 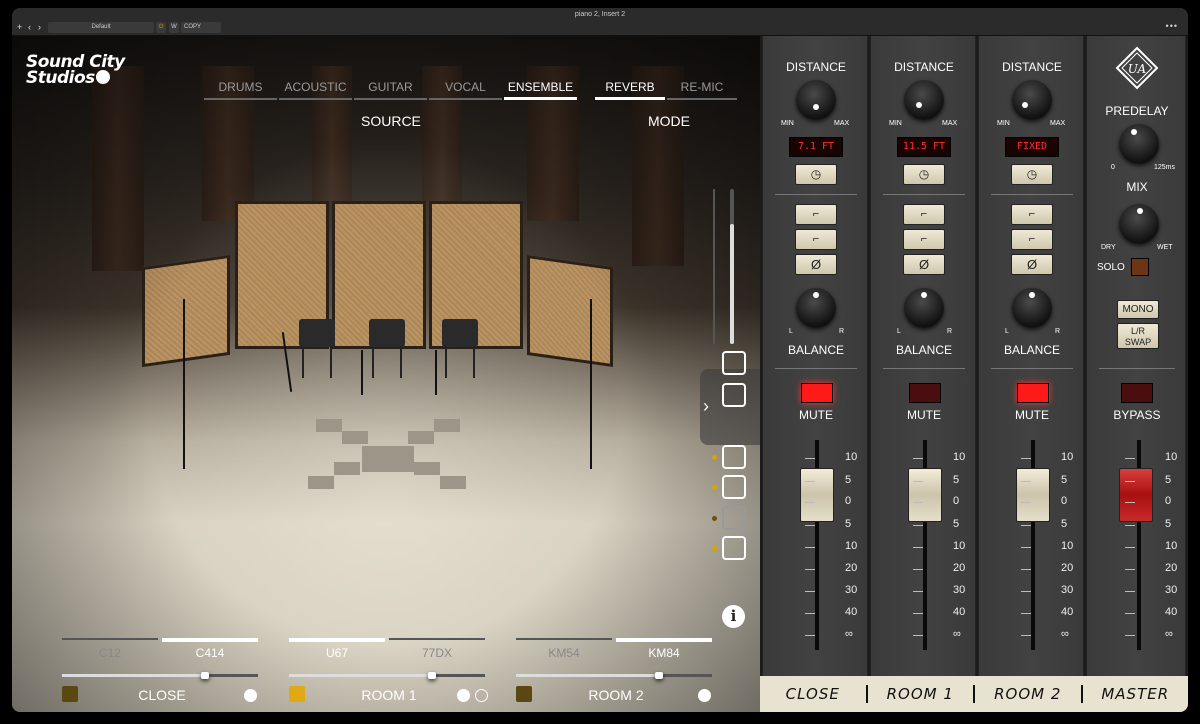 What do you see at coordinates (1139, 224) in the screenshot?
I see `mix-knob` at bounding box center [1139, 224].